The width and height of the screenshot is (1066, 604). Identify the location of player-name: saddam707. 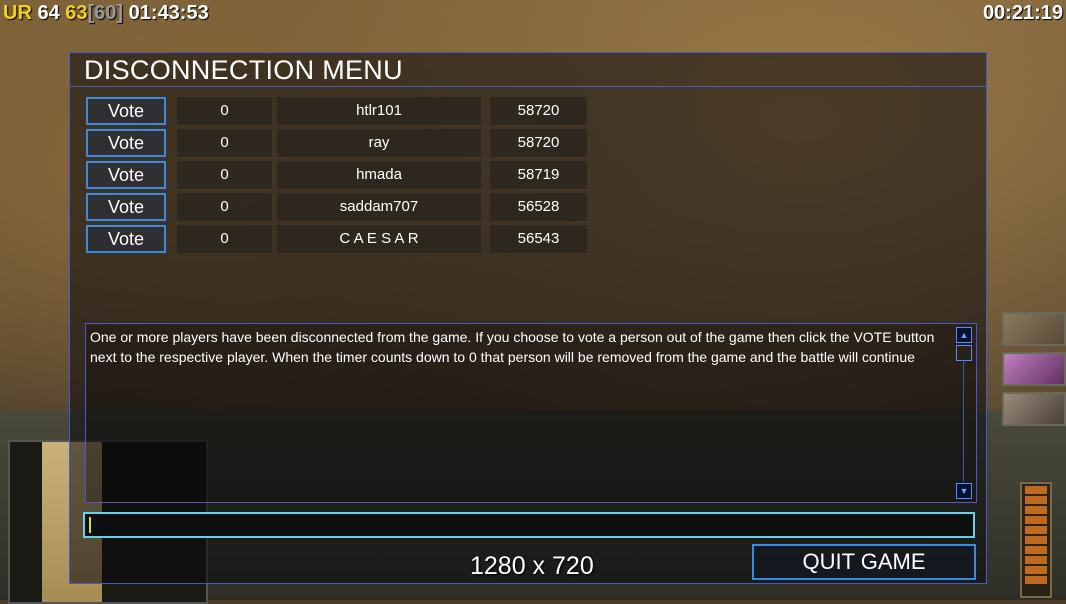
(379, 207).